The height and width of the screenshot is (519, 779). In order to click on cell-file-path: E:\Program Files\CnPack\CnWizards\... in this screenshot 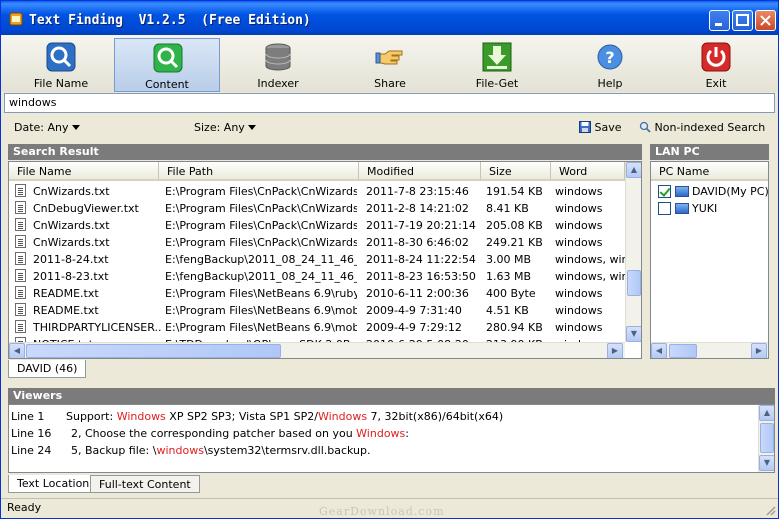, I will do `click(261, 242)`.